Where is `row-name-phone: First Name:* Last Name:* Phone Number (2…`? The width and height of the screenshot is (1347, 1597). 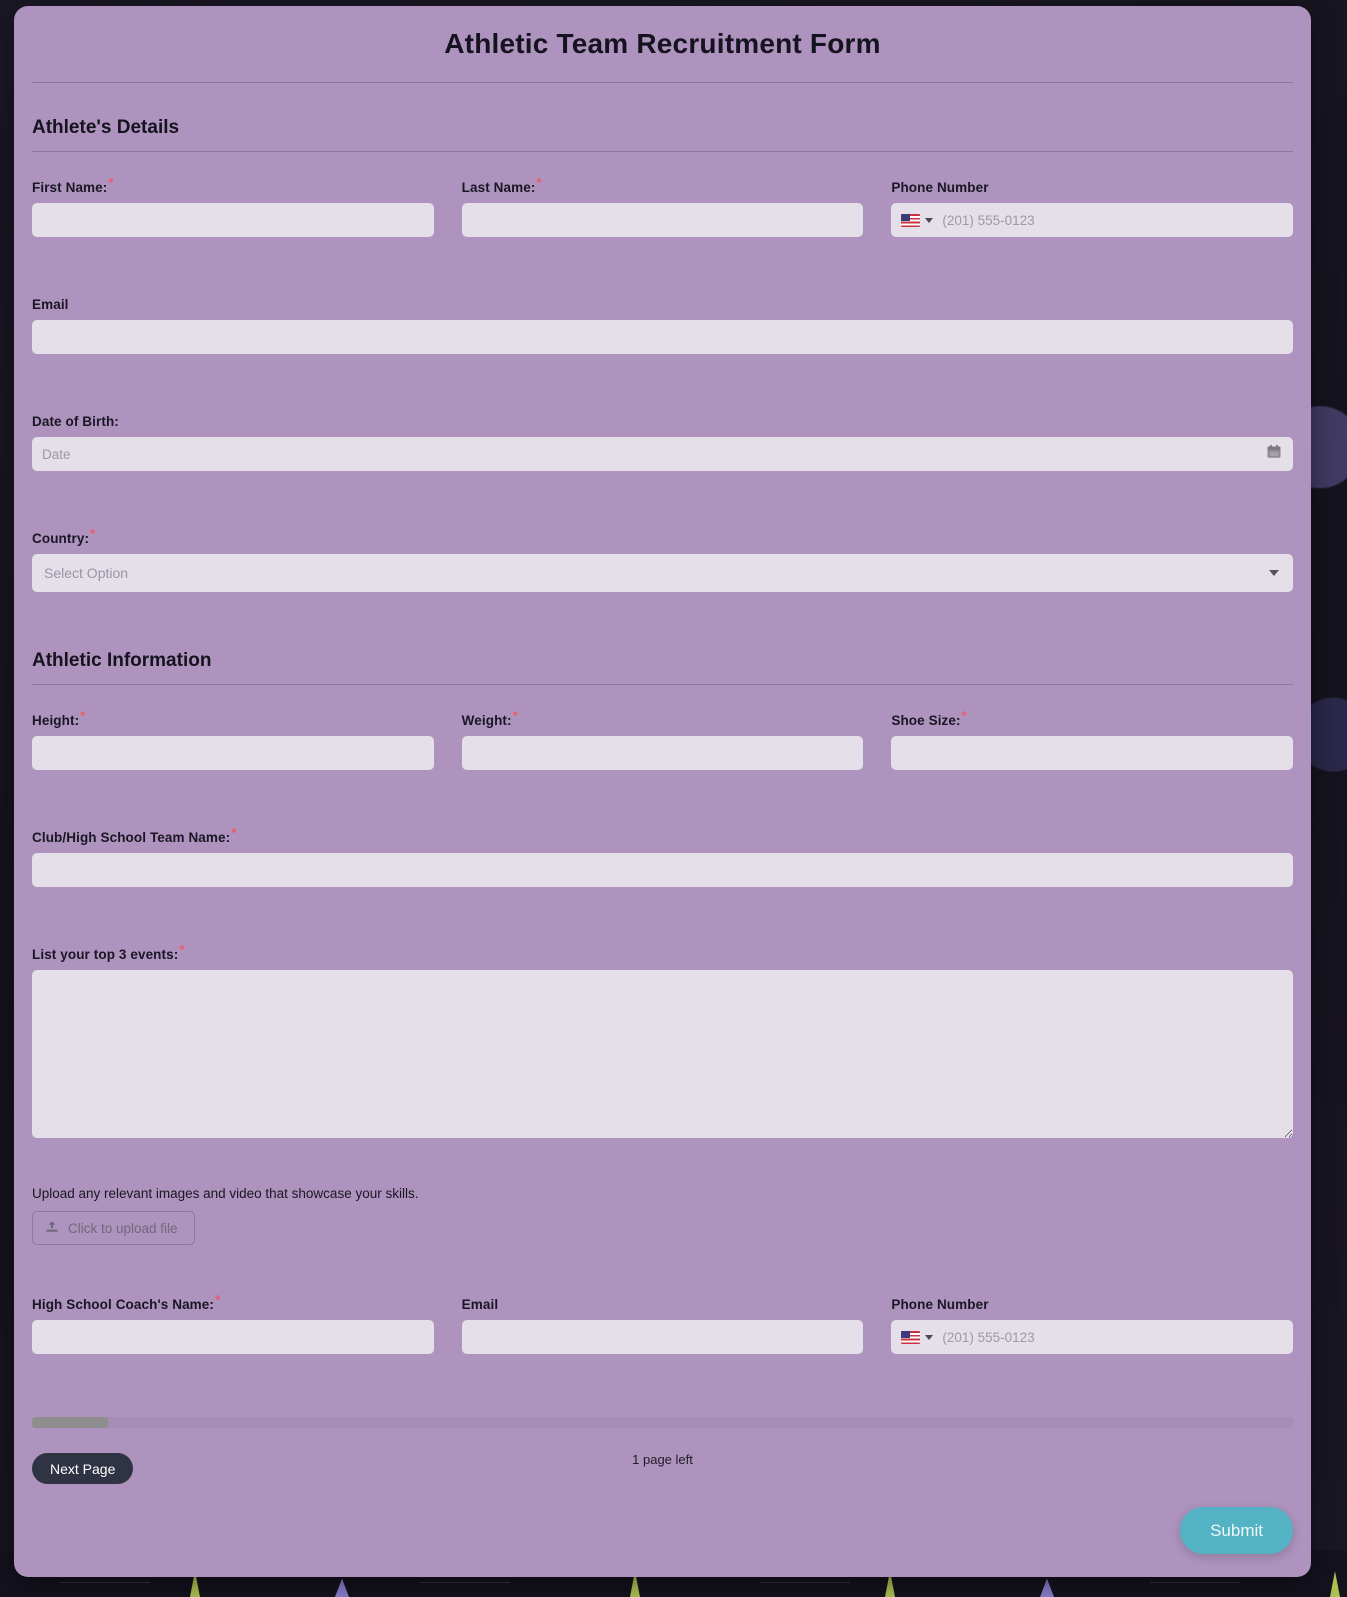
row-name-phone: First Name:* Last Name:* Phone Number (2… is located at coordinates (663, 206).